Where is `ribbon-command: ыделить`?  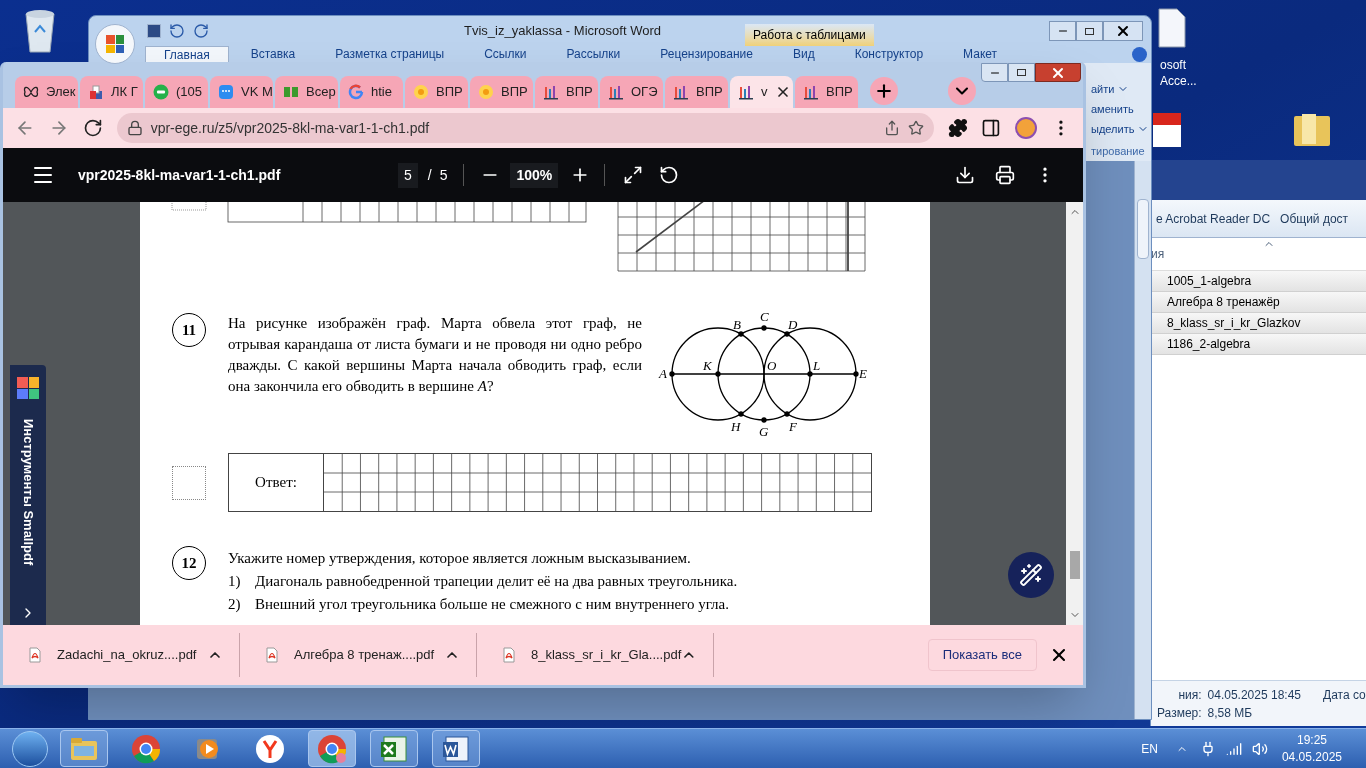
ribbon-command: ыделить is located at coordinates (1120, 129).